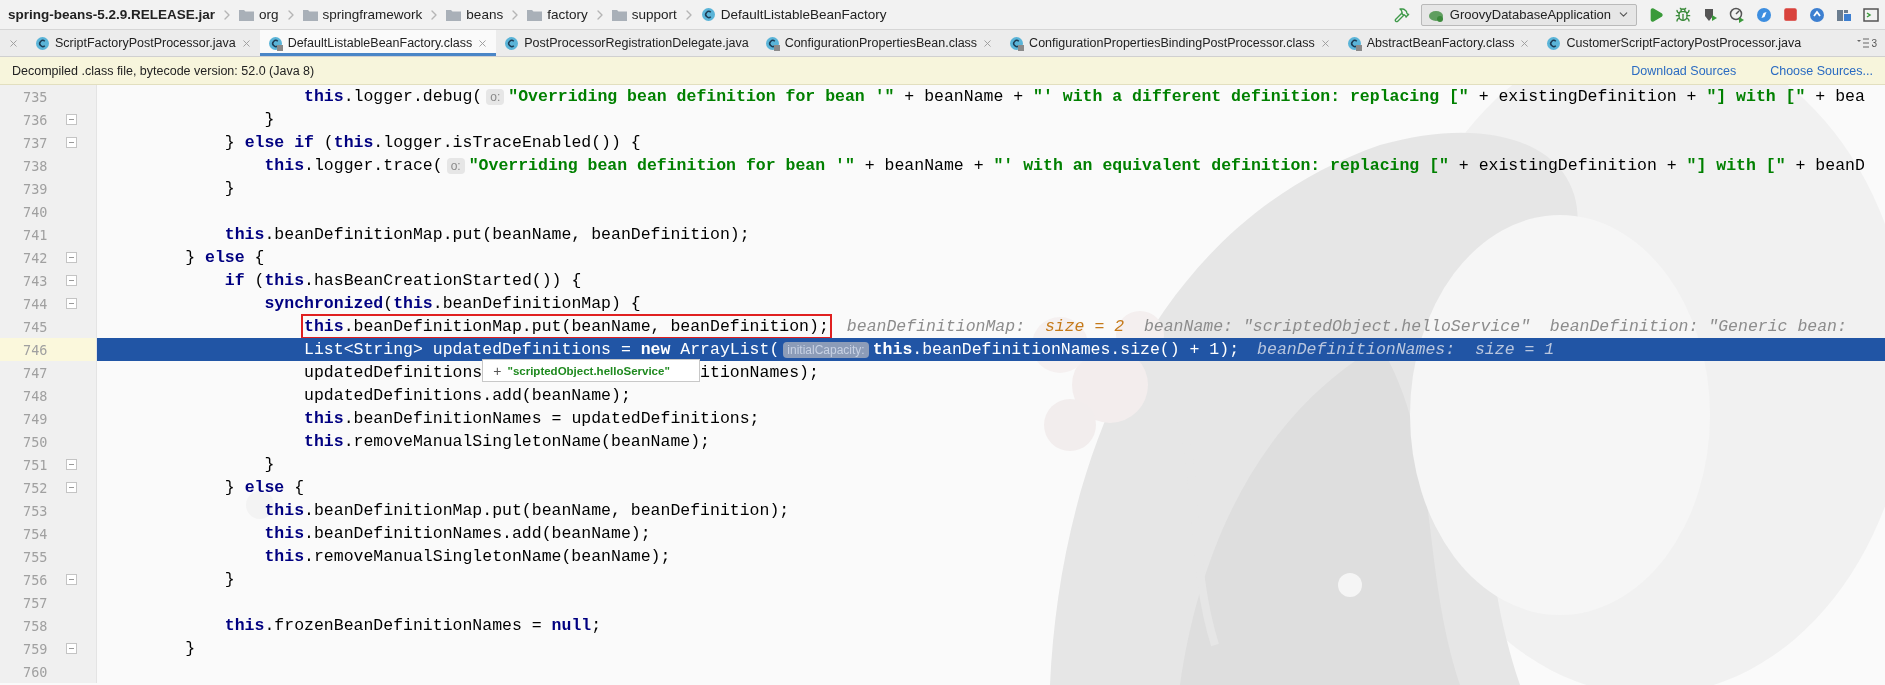  Describe the element at coordinates (1674, 43) in the screenshot. I see `editor-tab: CustomerScriptFactoryPostProcessor.java` at that location.